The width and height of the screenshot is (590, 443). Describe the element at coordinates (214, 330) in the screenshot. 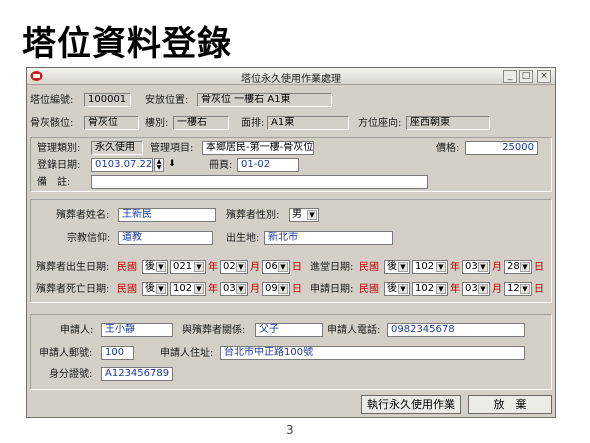

I see `relation-label: 與殯葬者關係:` at that location.